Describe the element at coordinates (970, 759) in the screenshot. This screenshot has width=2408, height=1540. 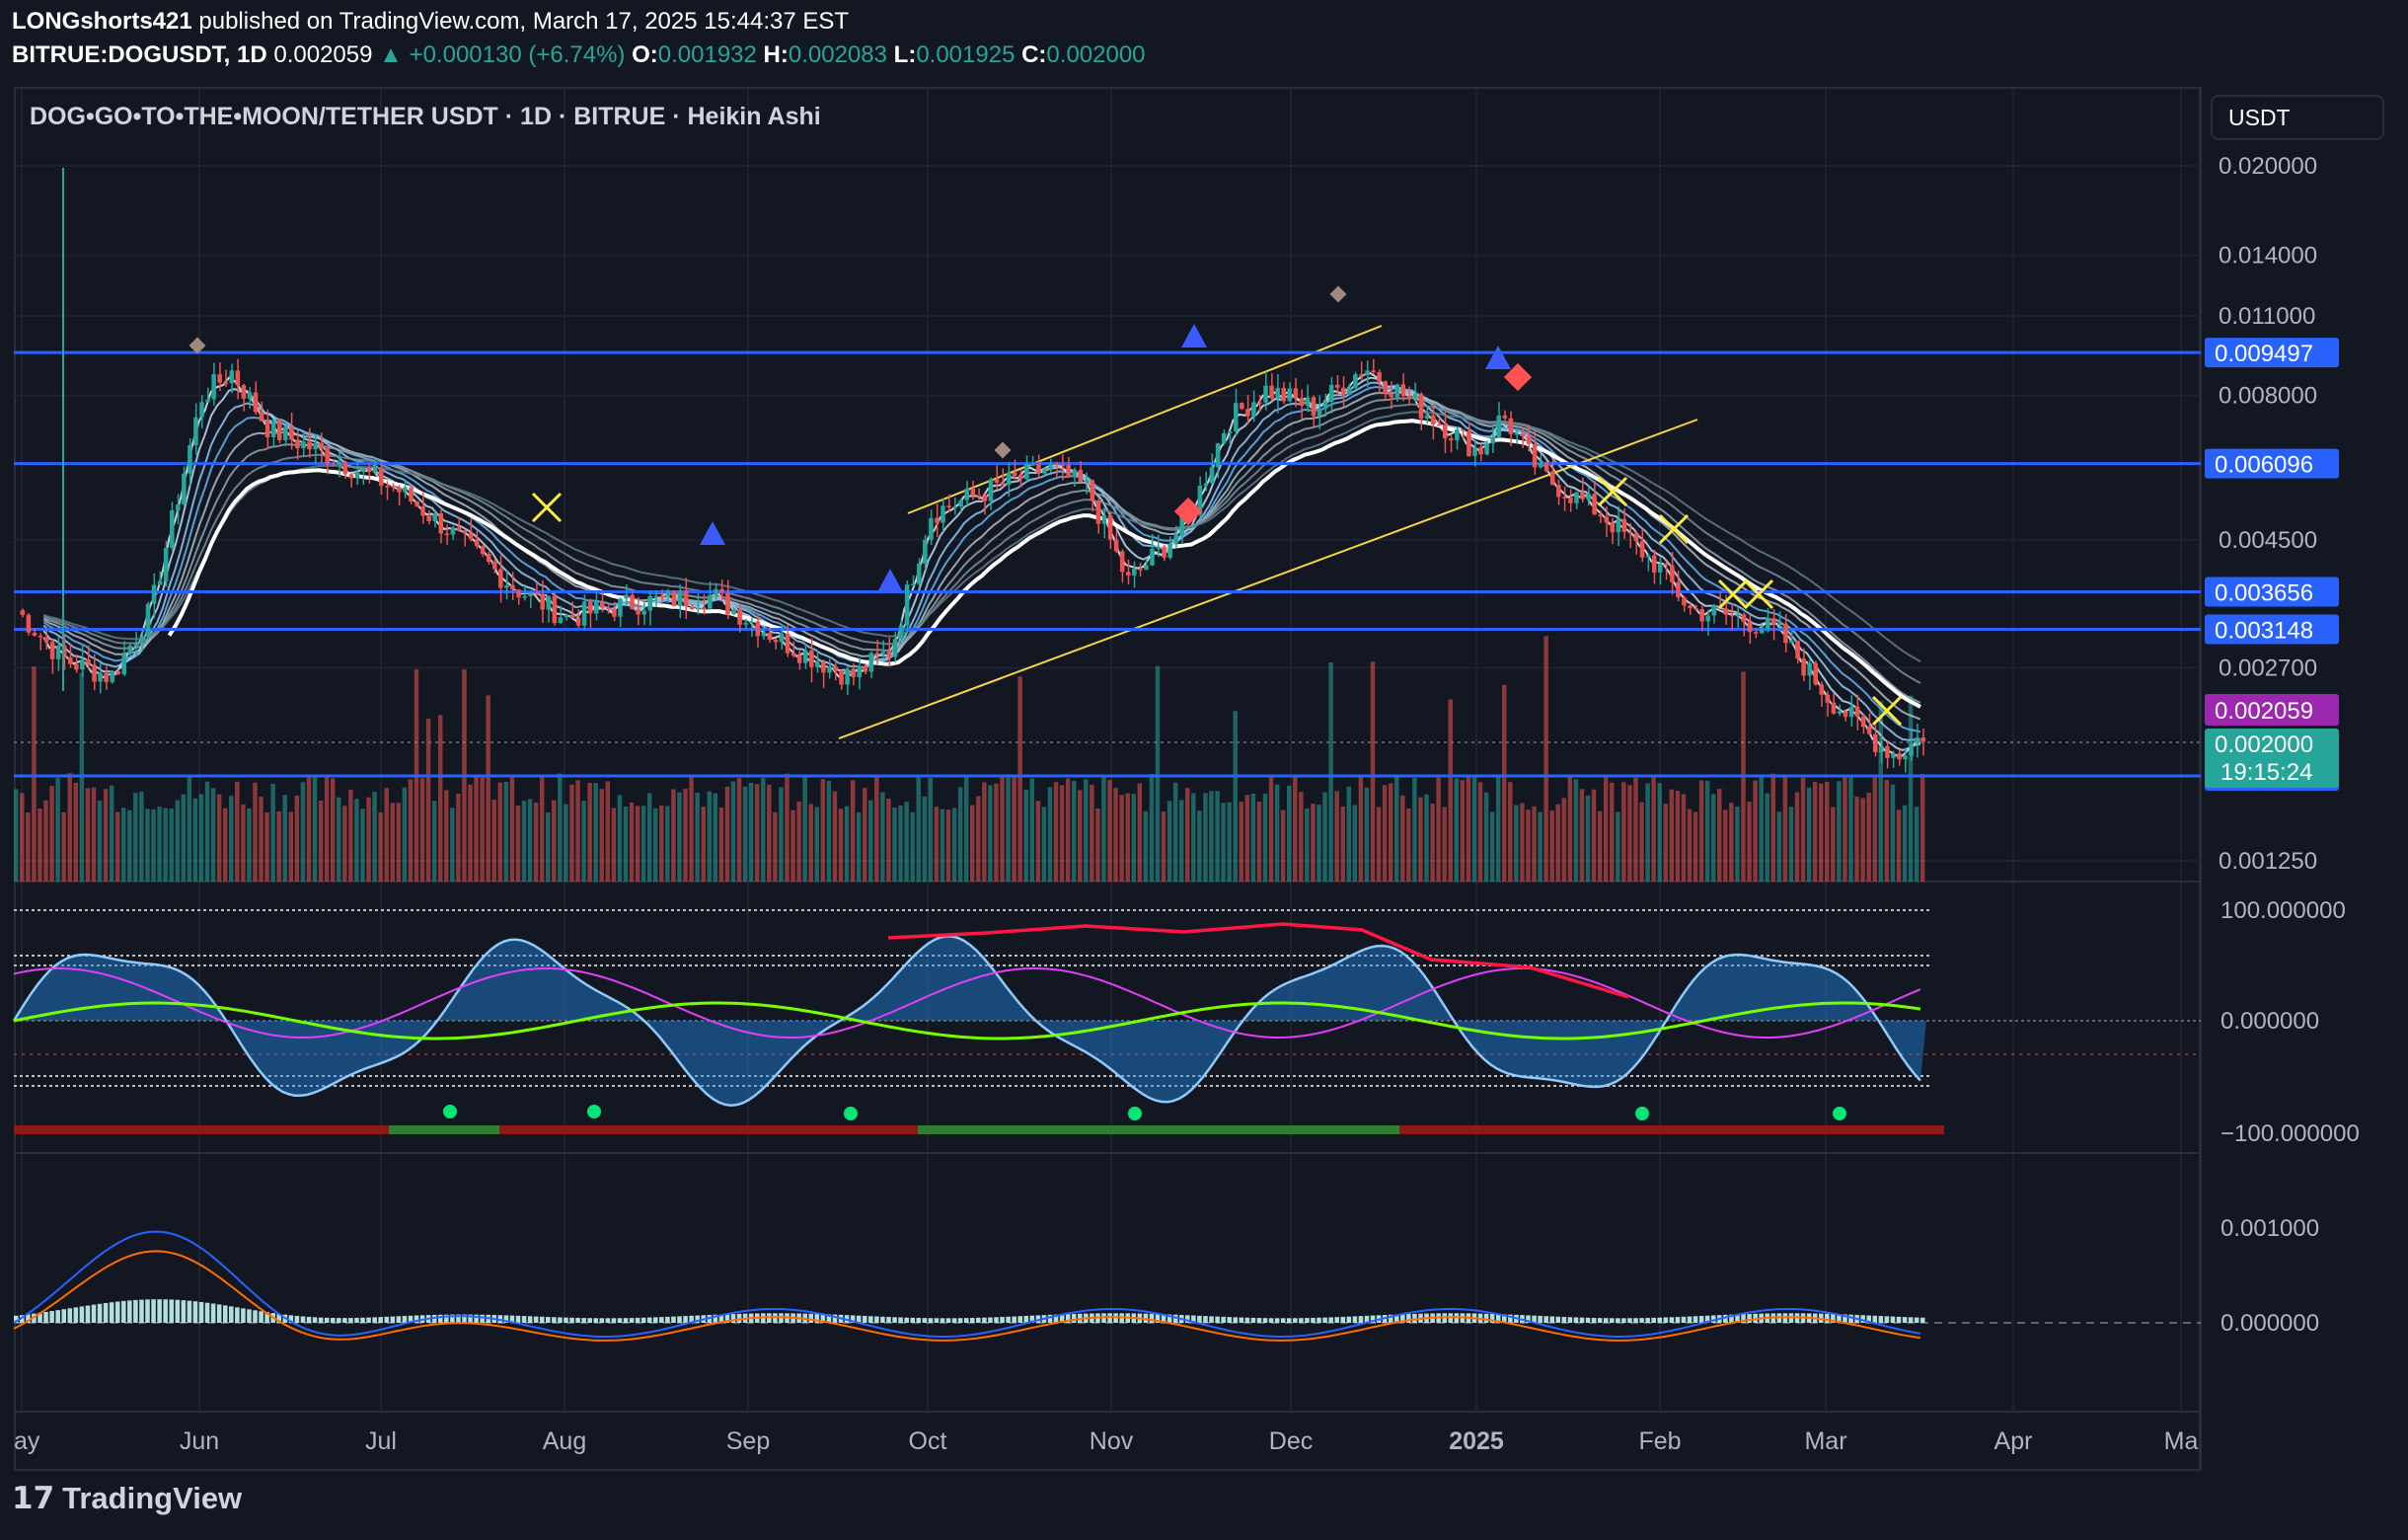
I see `volume-bars` at that location.